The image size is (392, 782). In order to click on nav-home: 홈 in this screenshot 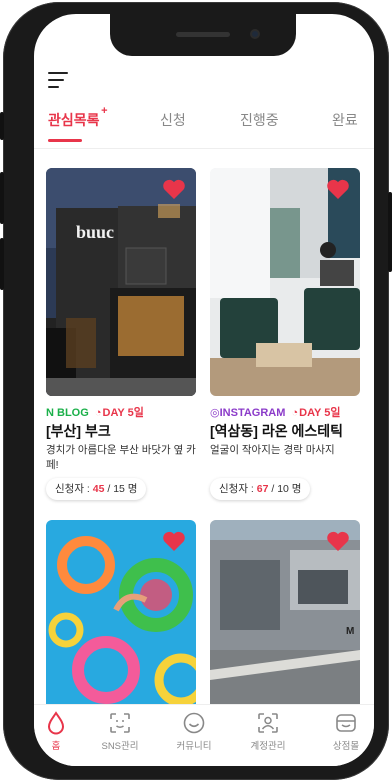, I will do `click(60, 731)`.